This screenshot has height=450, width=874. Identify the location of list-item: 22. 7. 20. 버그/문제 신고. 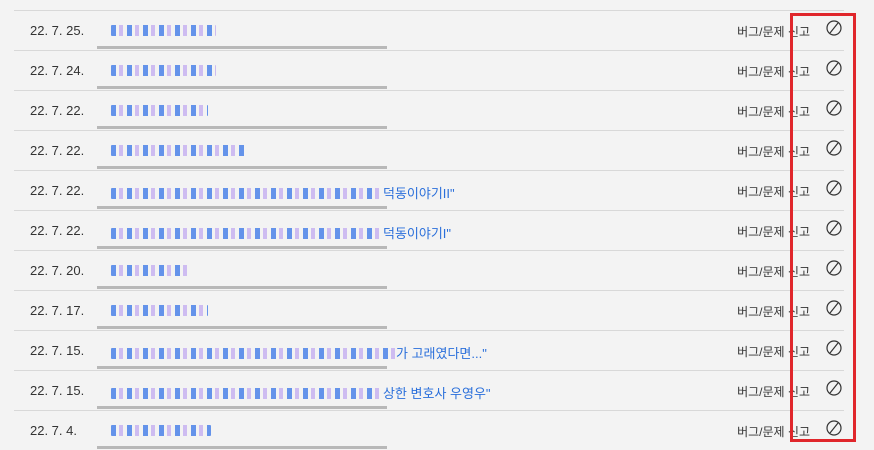
(429, 270).